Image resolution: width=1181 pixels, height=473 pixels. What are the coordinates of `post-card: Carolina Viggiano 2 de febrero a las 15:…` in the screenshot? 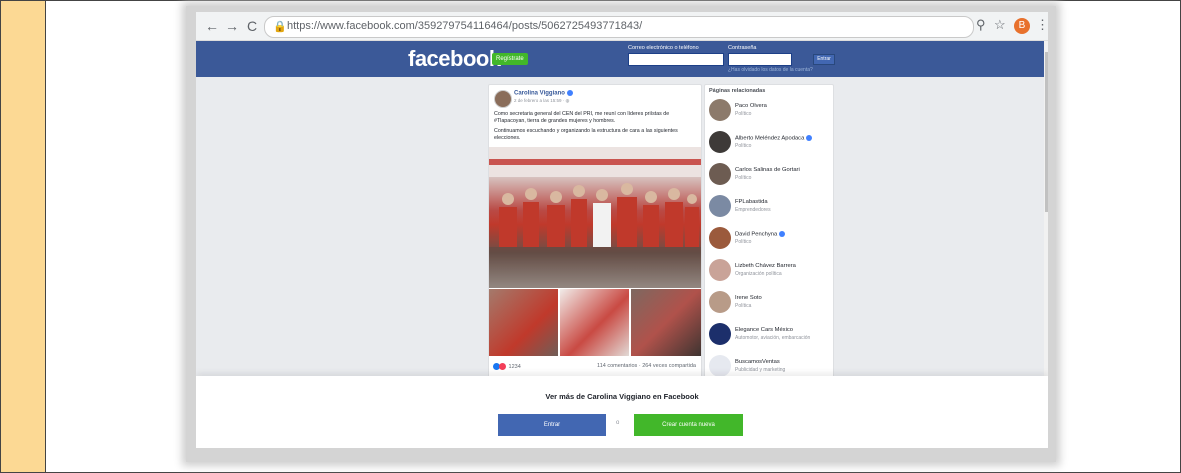 It's located at (595, 235).